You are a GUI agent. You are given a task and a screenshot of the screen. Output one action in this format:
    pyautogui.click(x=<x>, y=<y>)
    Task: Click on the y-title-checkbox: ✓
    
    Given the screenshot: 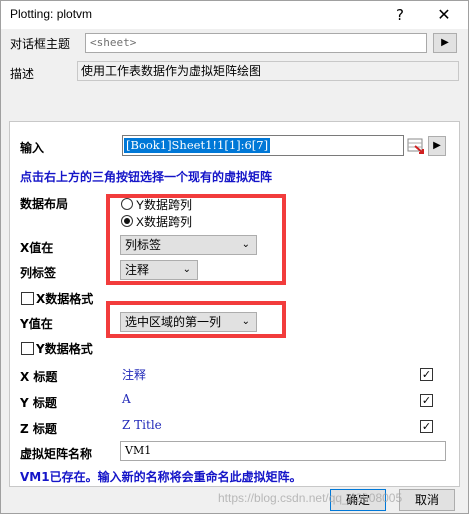 What is the action you would take?
    pyautogui.click(x=426, y=400)
    